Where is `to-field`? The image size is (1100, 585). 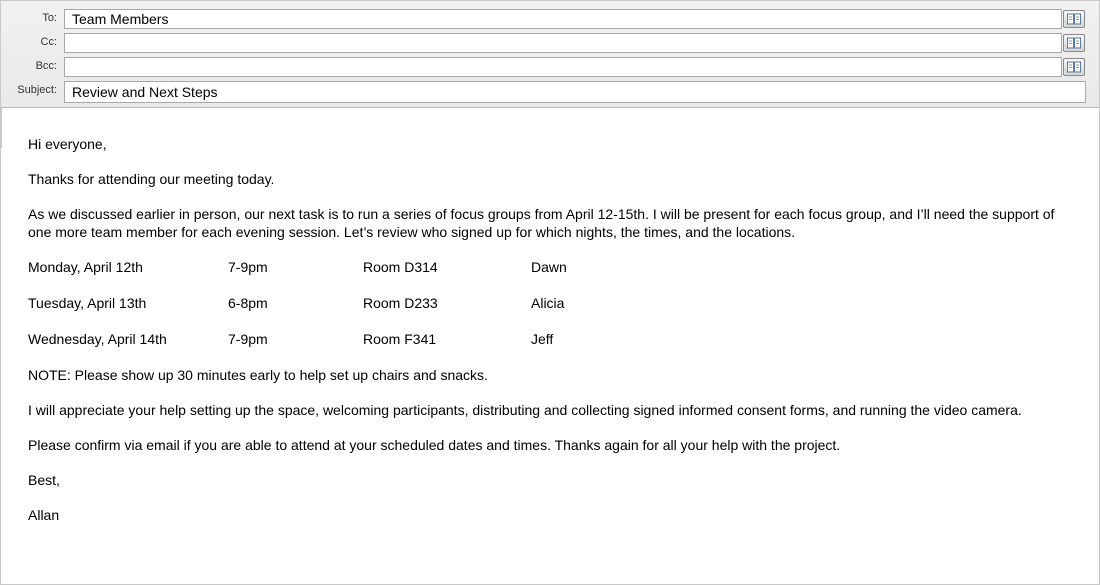
to-field is located at coordinates (563, 19).